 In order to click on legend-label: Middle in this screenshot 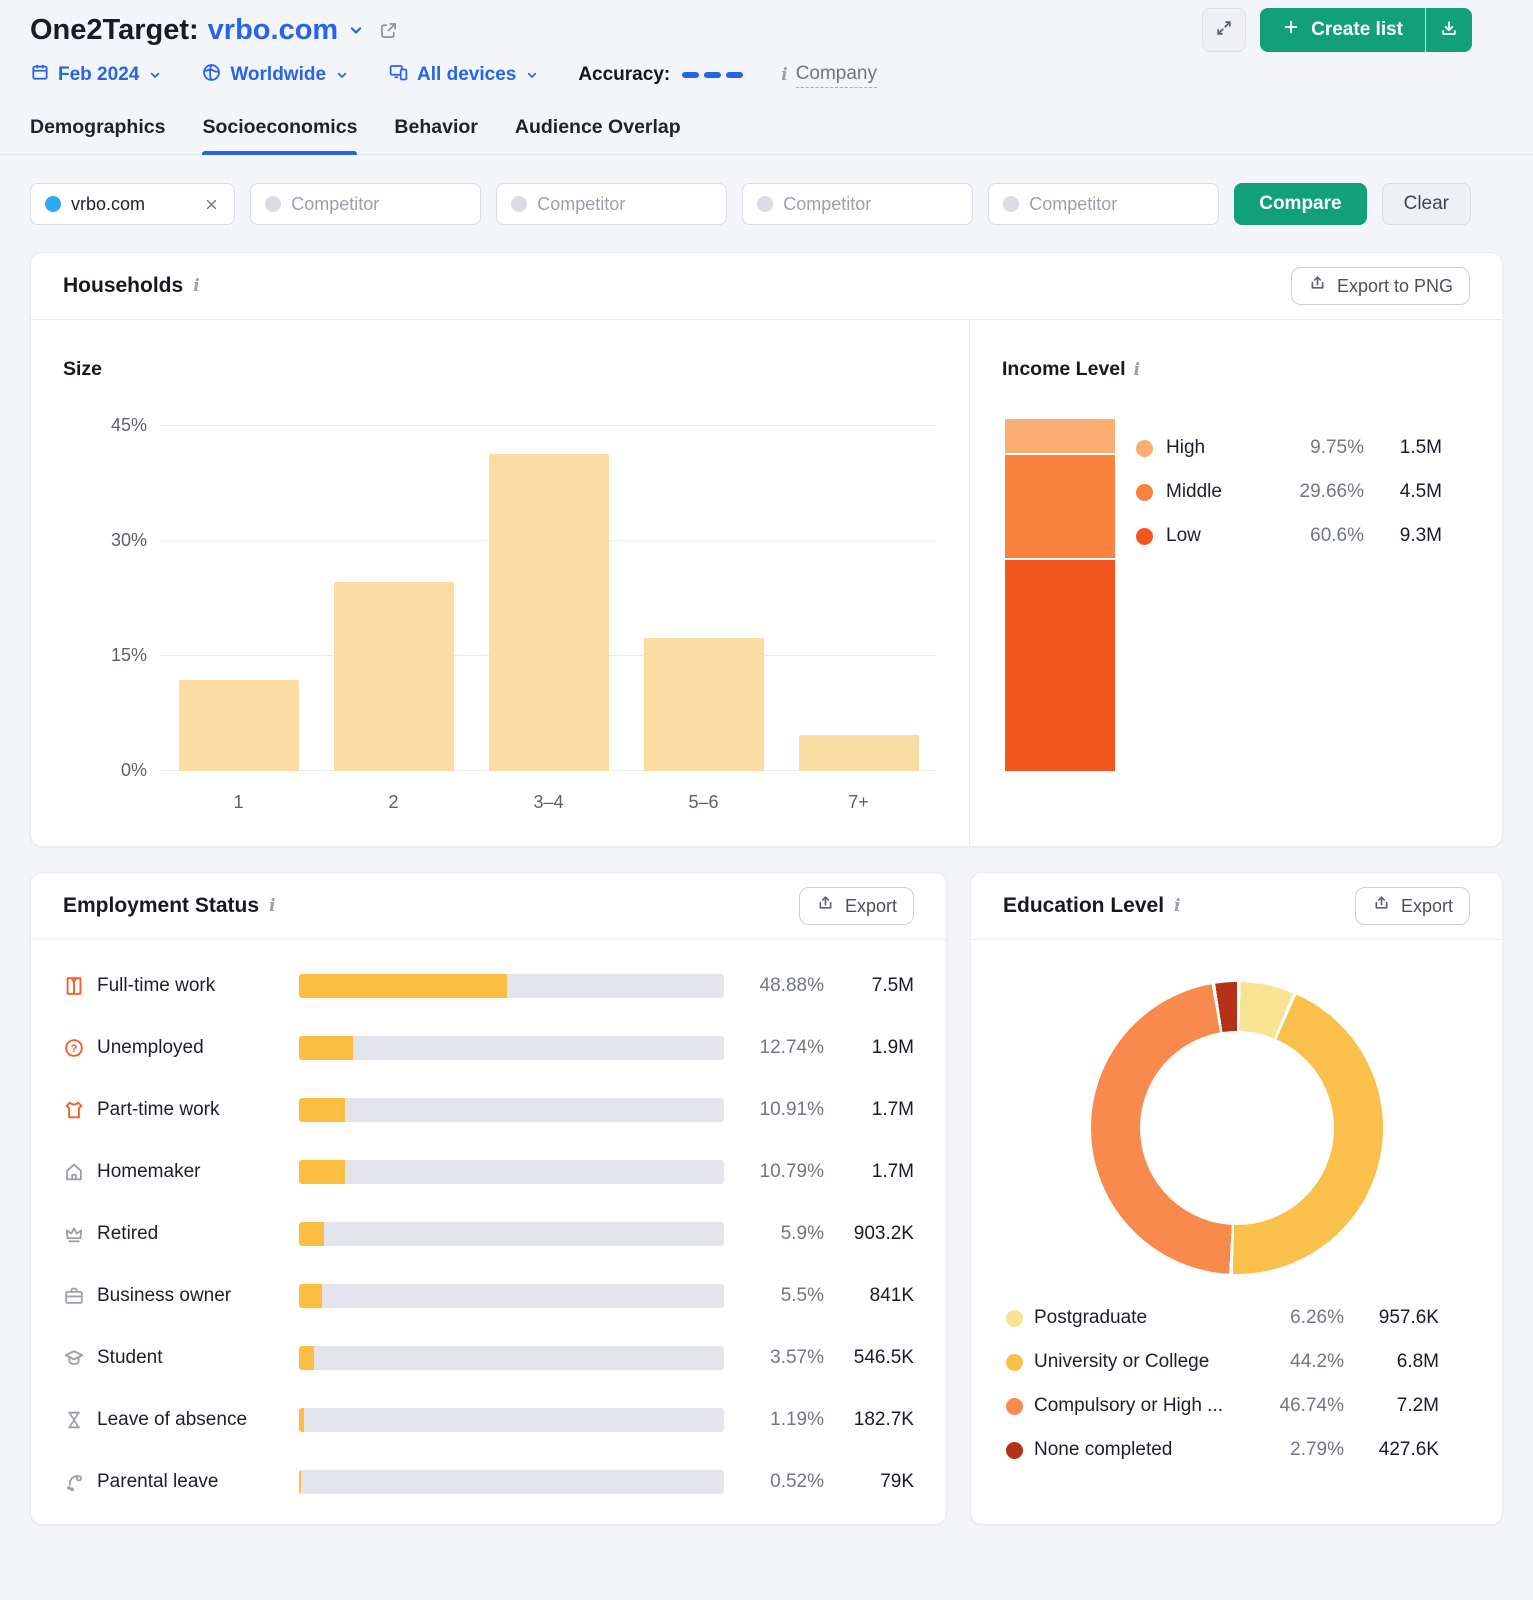, I will do `click(1194, 491)`.